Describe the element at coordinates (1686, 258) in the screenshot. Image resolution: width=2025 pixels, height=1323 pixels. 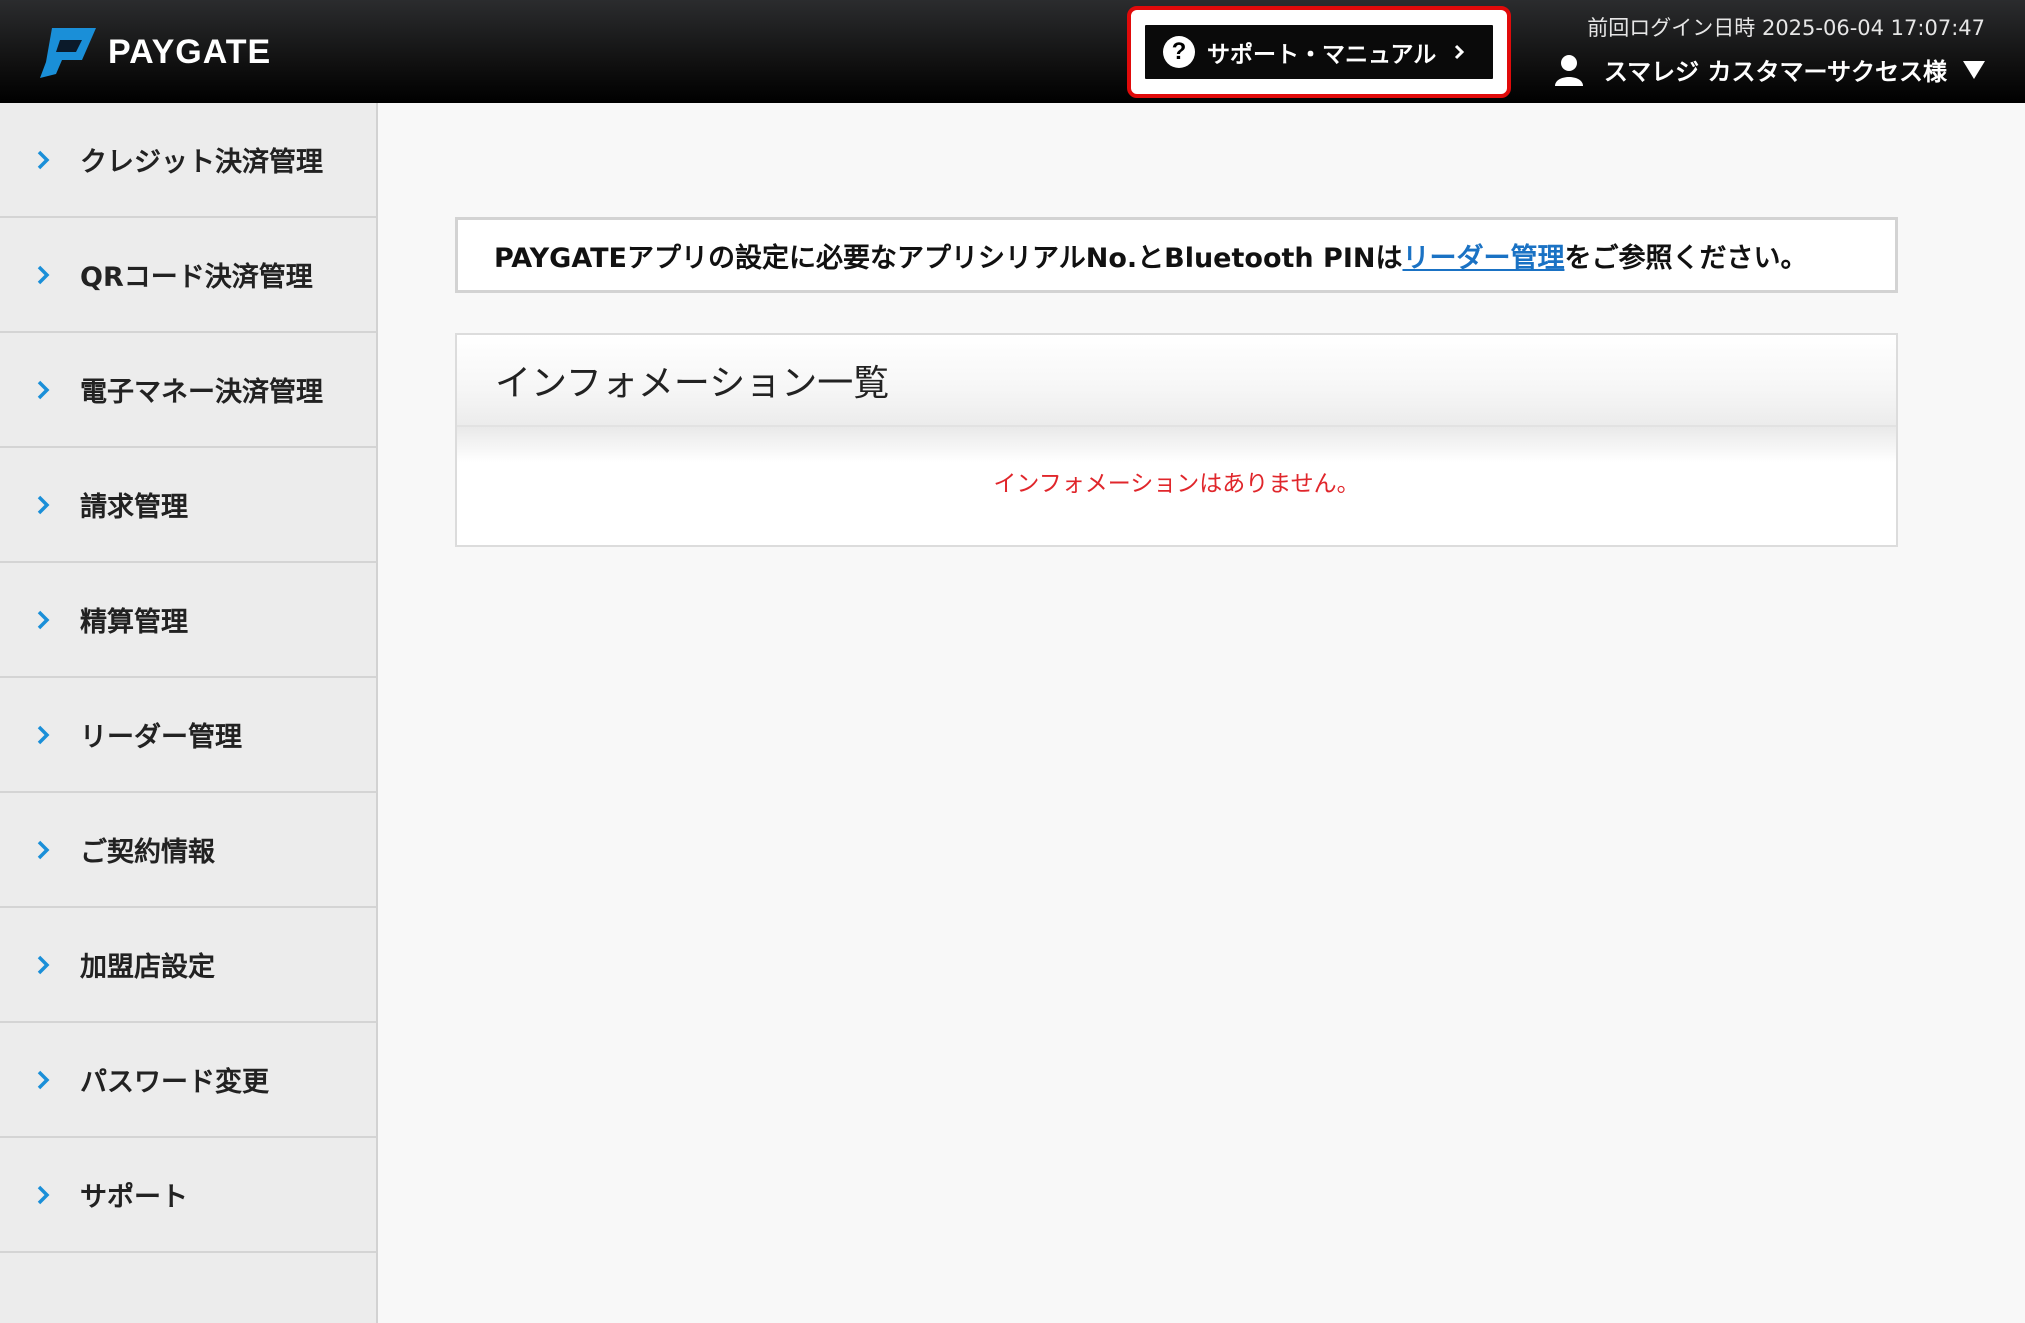
I see `notice-text-after: をご参照ください。` at that location.